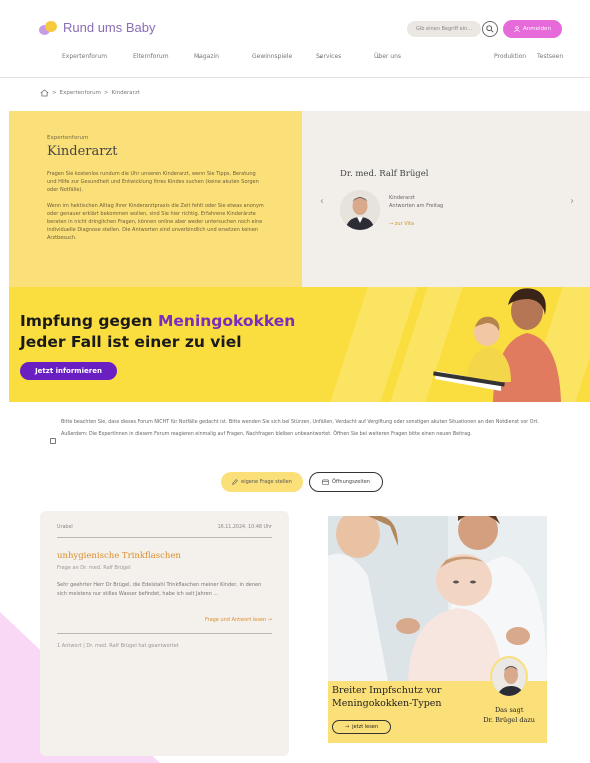 This screenshot has width=590, height=763. What do you see at coordinates (262, 482) in the screenshot?
I see `ask-question-button: eigene Frage stellen` at bounding box center [262, 482].